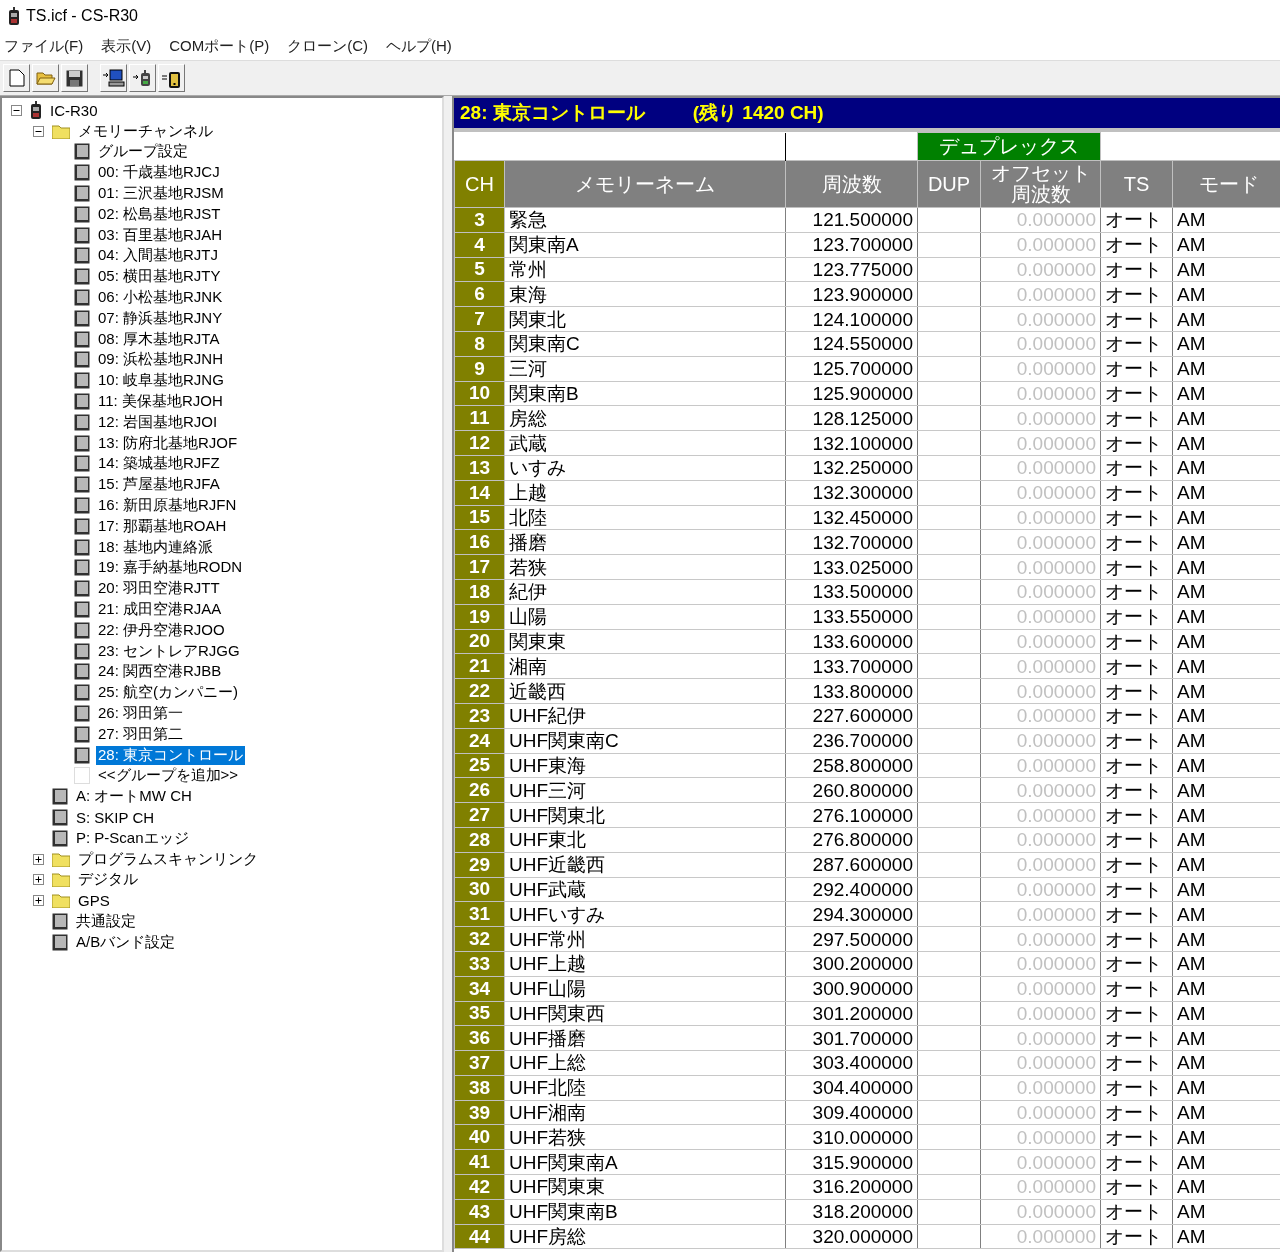 The width and height of the screenshot is (1280, 1252). What do you see at coordinates (160, 402) in the screenshot?
I see `tree-item: 11: 美保基地RJOH` at bounding box center [160, 402].